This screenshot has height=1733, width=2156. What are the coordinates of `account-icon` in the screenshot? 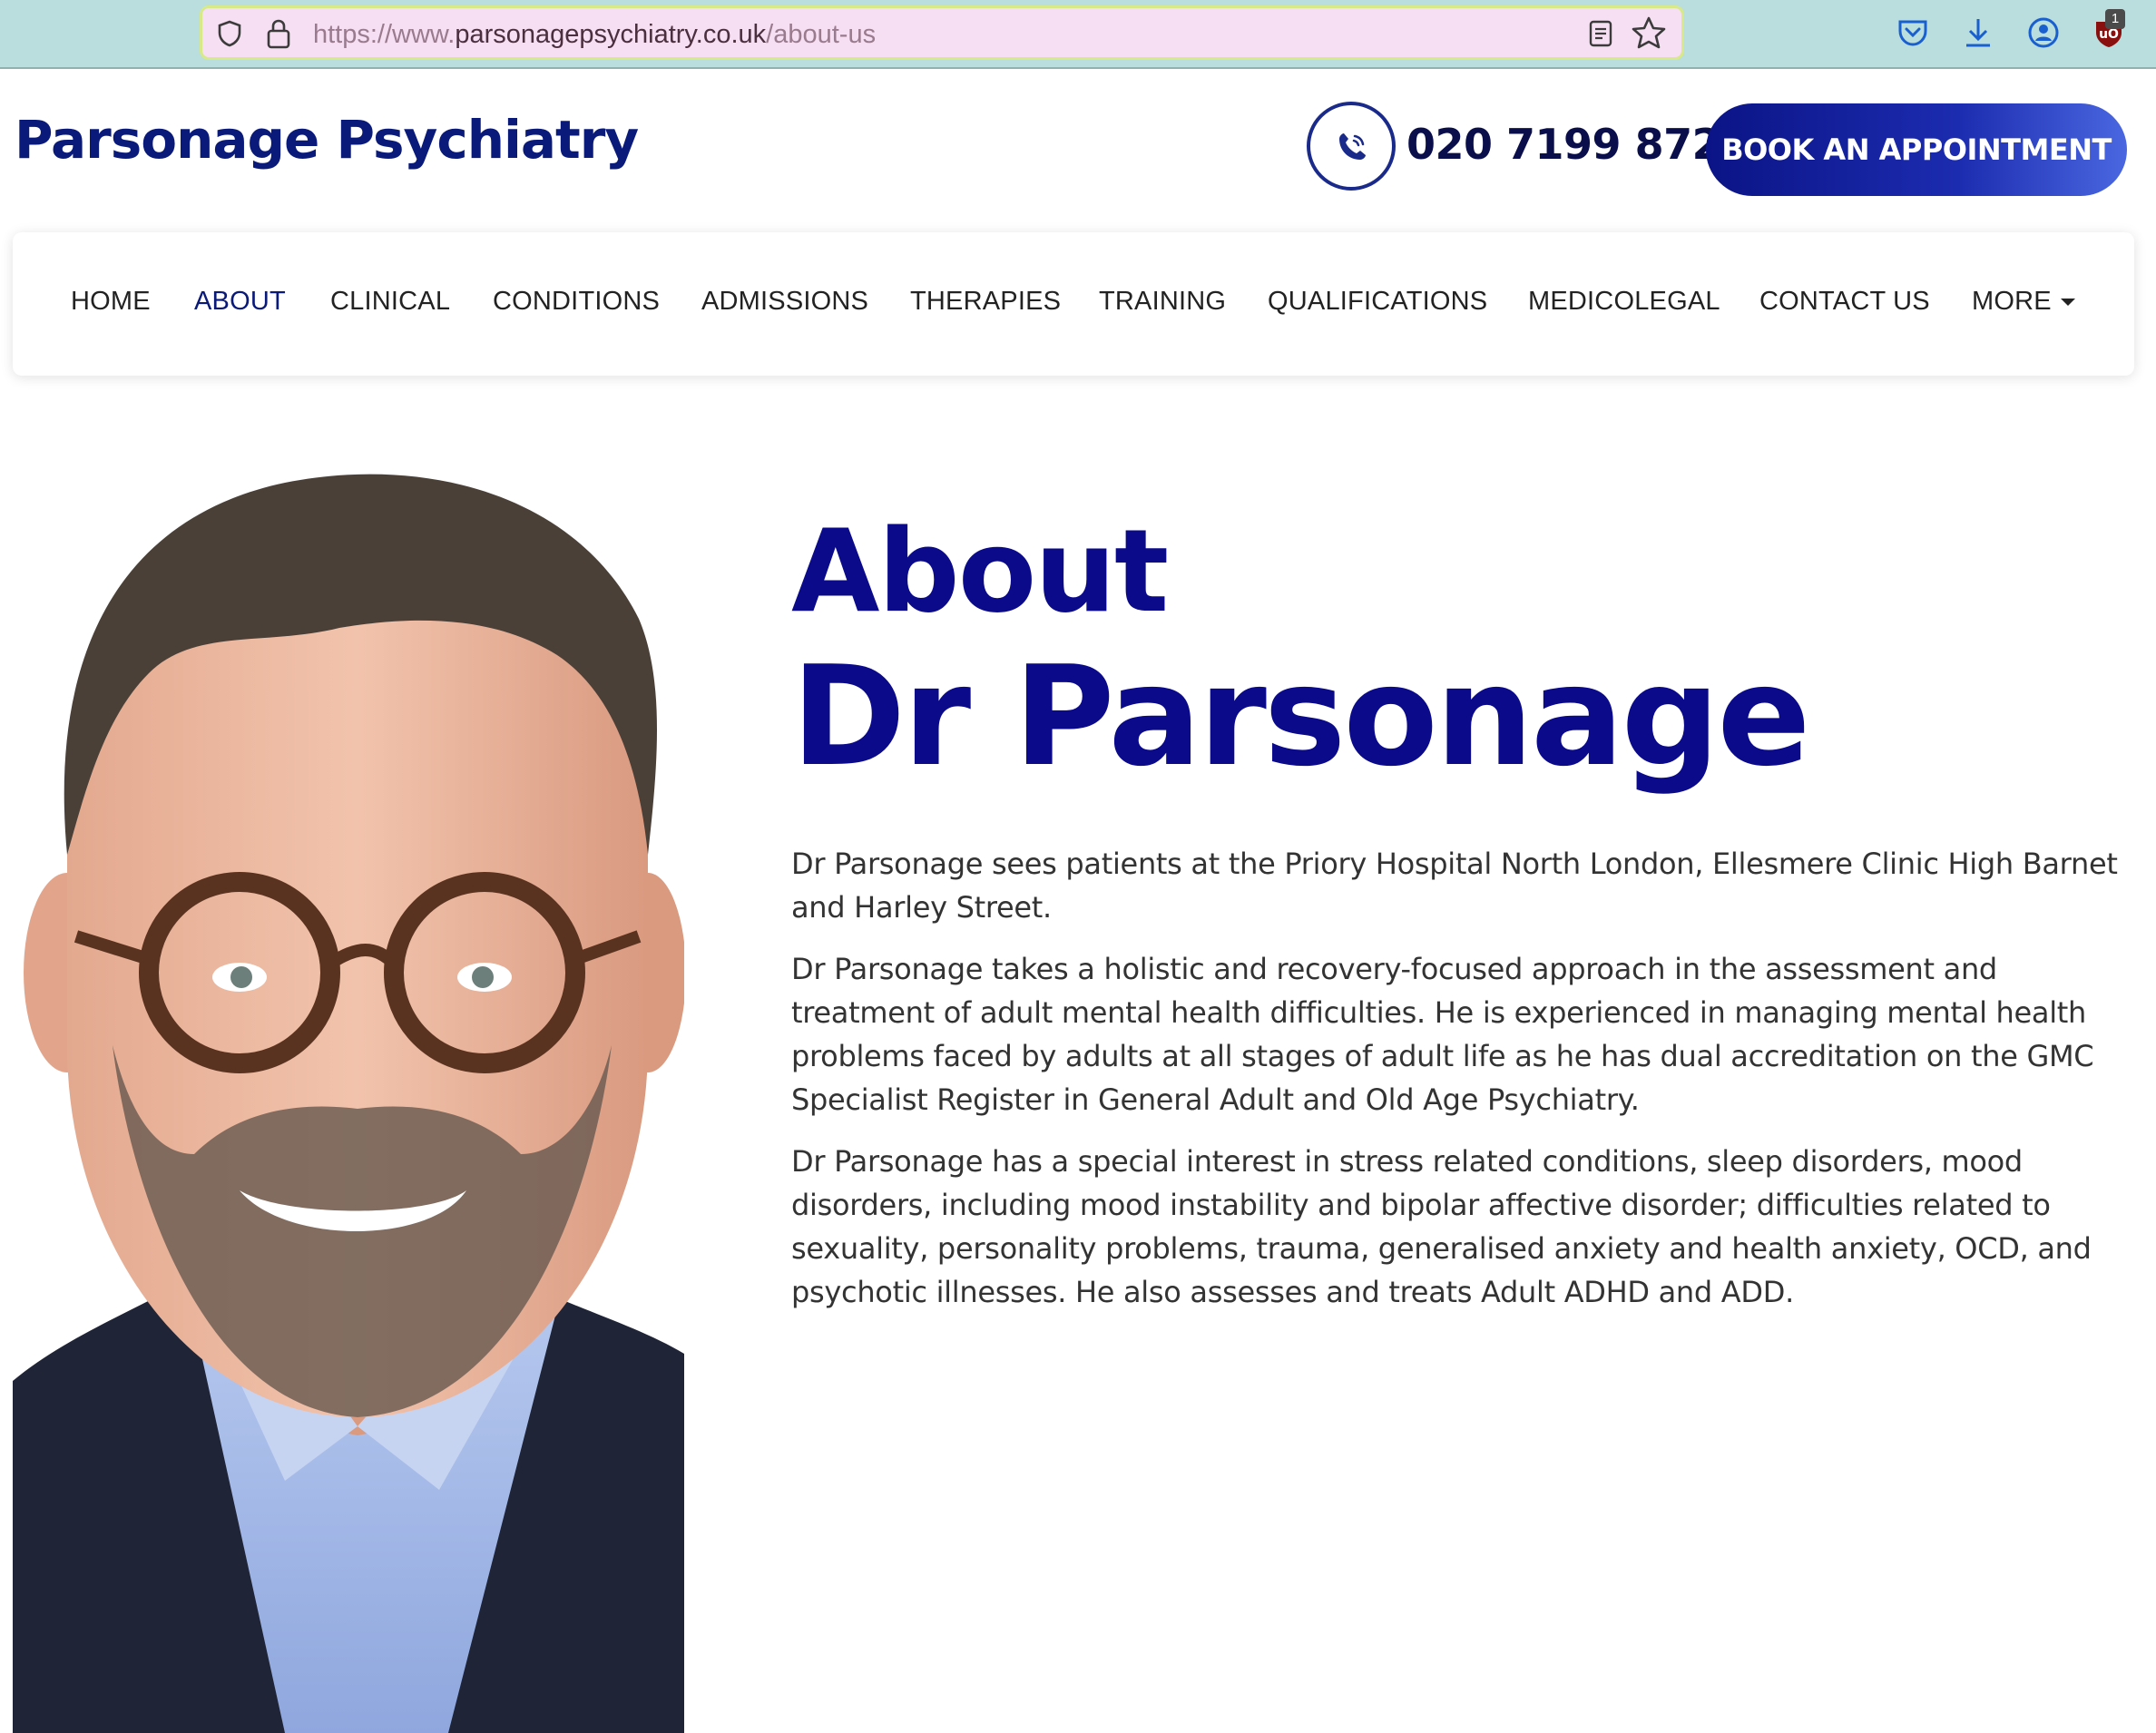 It's located at (2043, 33).